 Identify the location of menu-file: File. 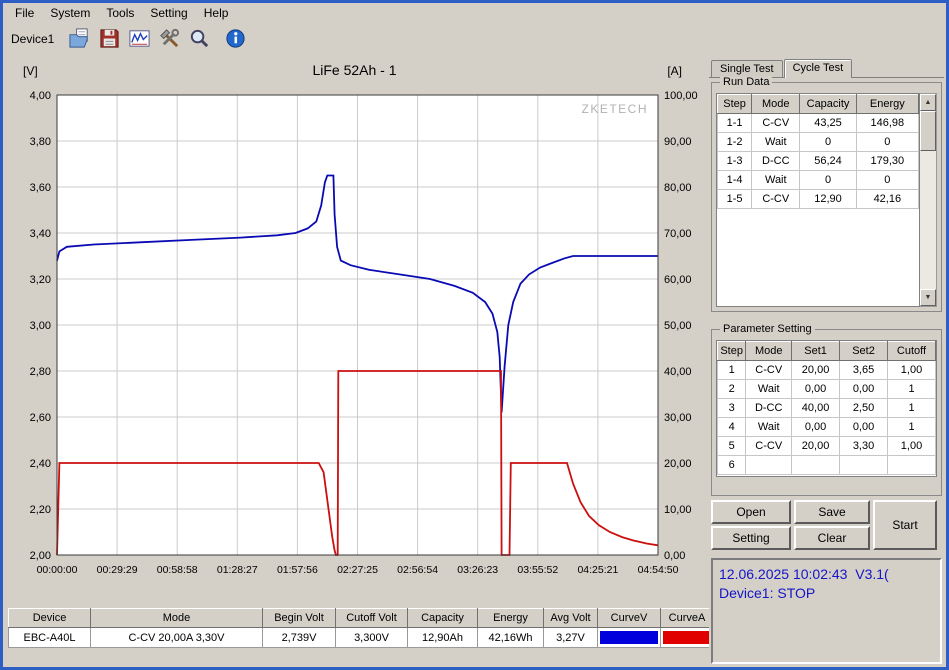
(24, 13).